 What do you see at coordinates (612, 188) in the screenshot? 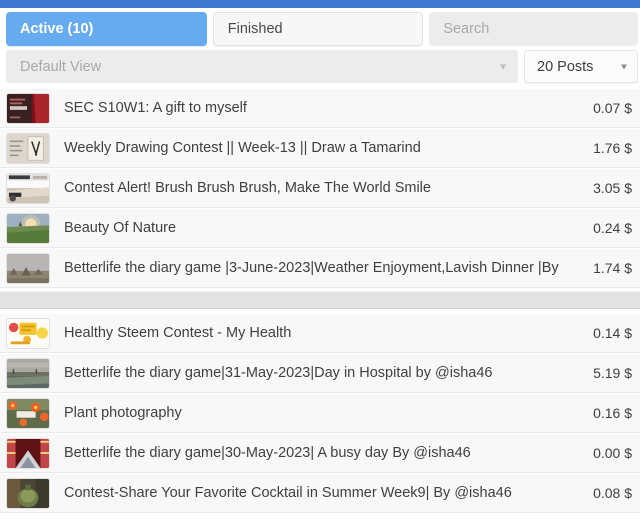
I see `post-payout: 3.05 $` at bounding box center [612, 188].